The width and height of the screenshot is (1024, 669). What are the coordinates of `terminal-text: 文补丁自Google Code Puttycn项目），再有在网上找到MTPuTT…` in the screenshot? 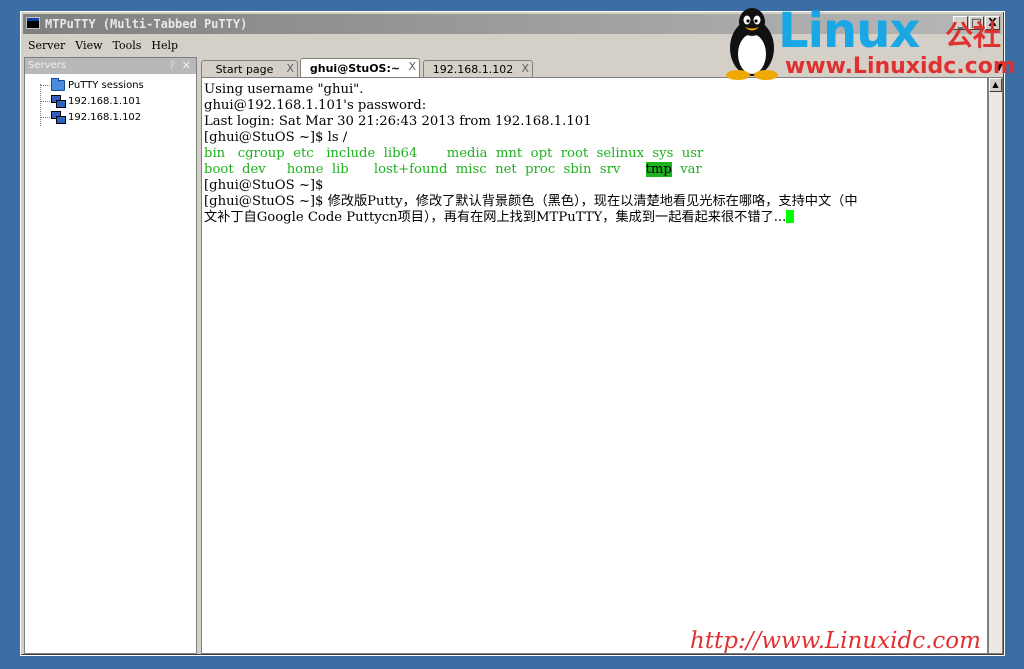 It's located at (495, 217).